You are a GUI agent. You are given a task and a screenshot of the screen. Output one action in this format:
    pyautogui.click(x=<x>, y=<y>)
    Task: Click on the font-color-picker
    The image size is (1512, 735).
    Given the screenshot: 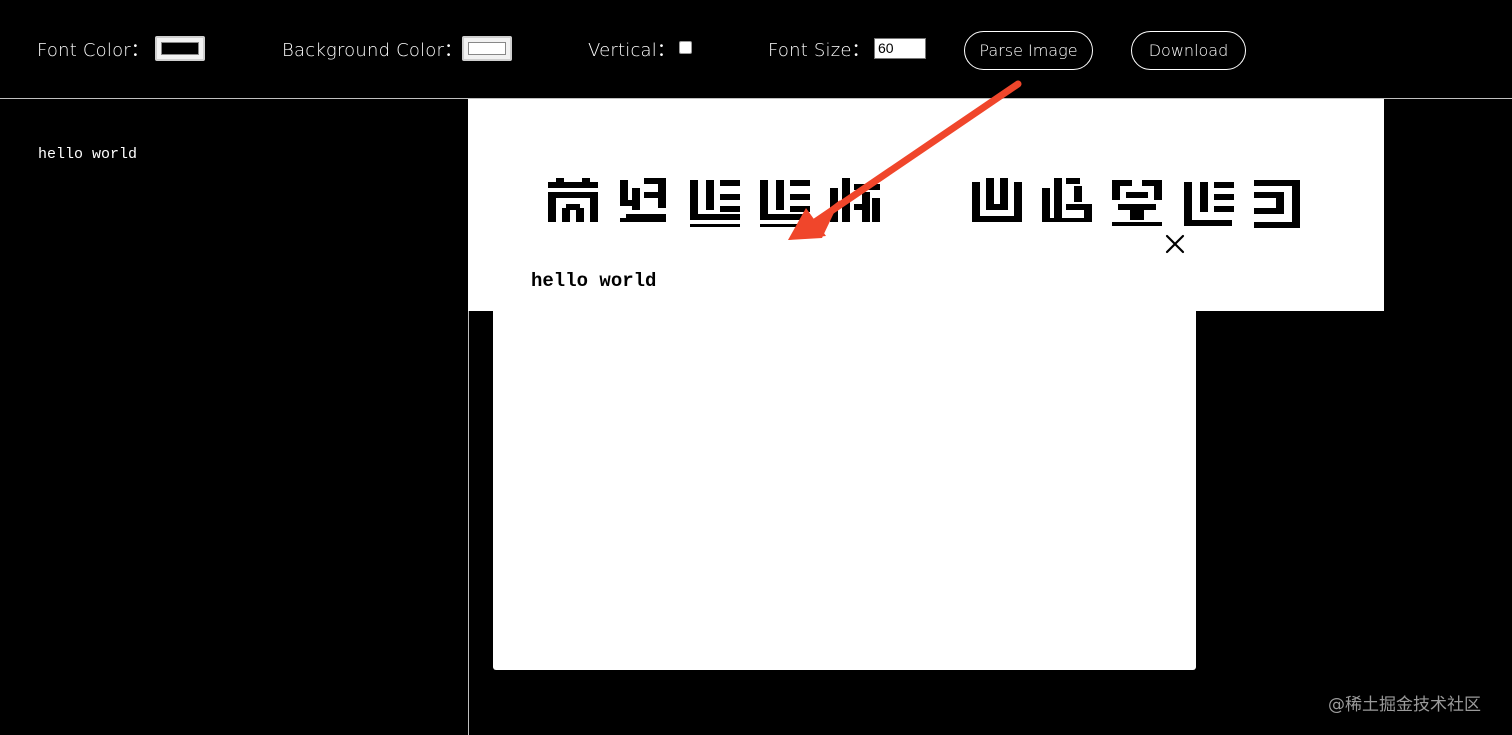 What is the action you would take?
    pyautogui.click(x=180, y=48)
    